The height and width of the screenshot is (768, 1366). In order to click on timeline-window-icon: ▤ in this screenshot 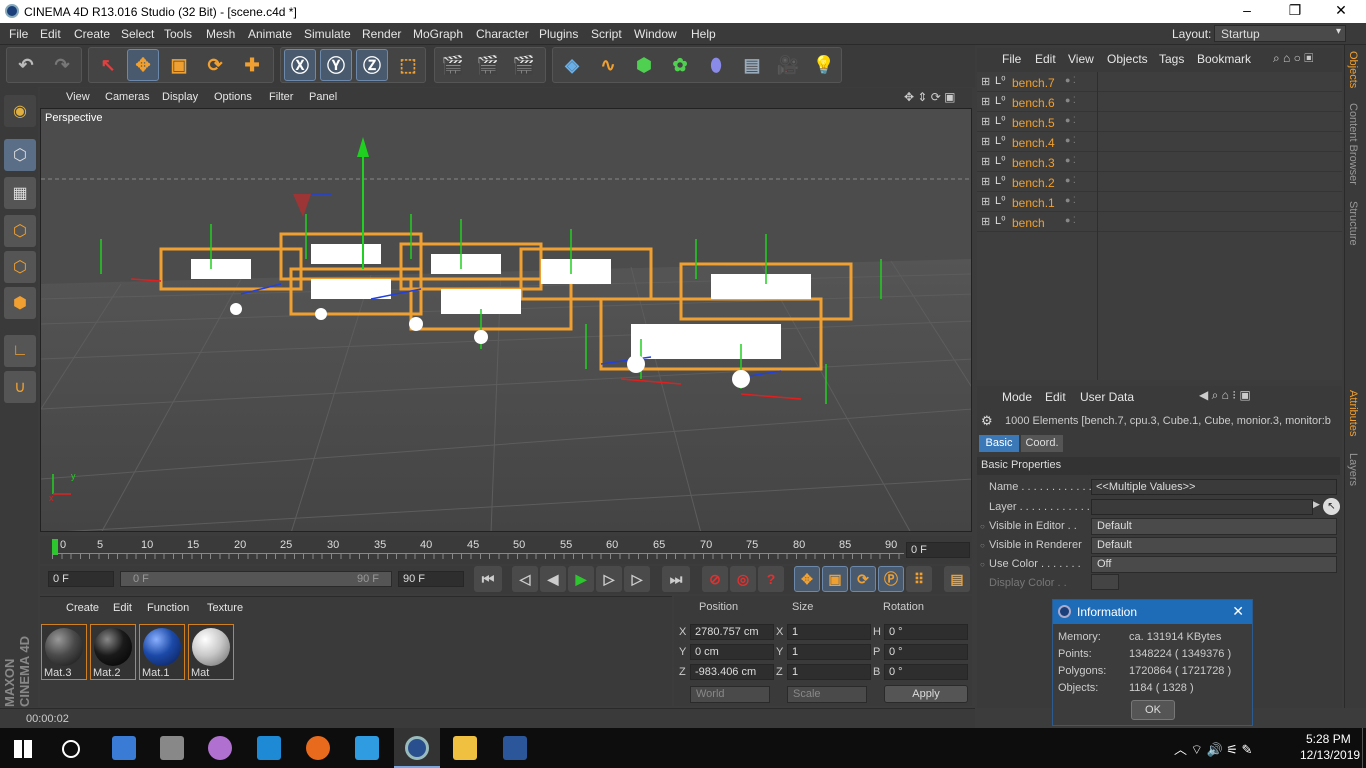, I will do `click(957, 579)`.